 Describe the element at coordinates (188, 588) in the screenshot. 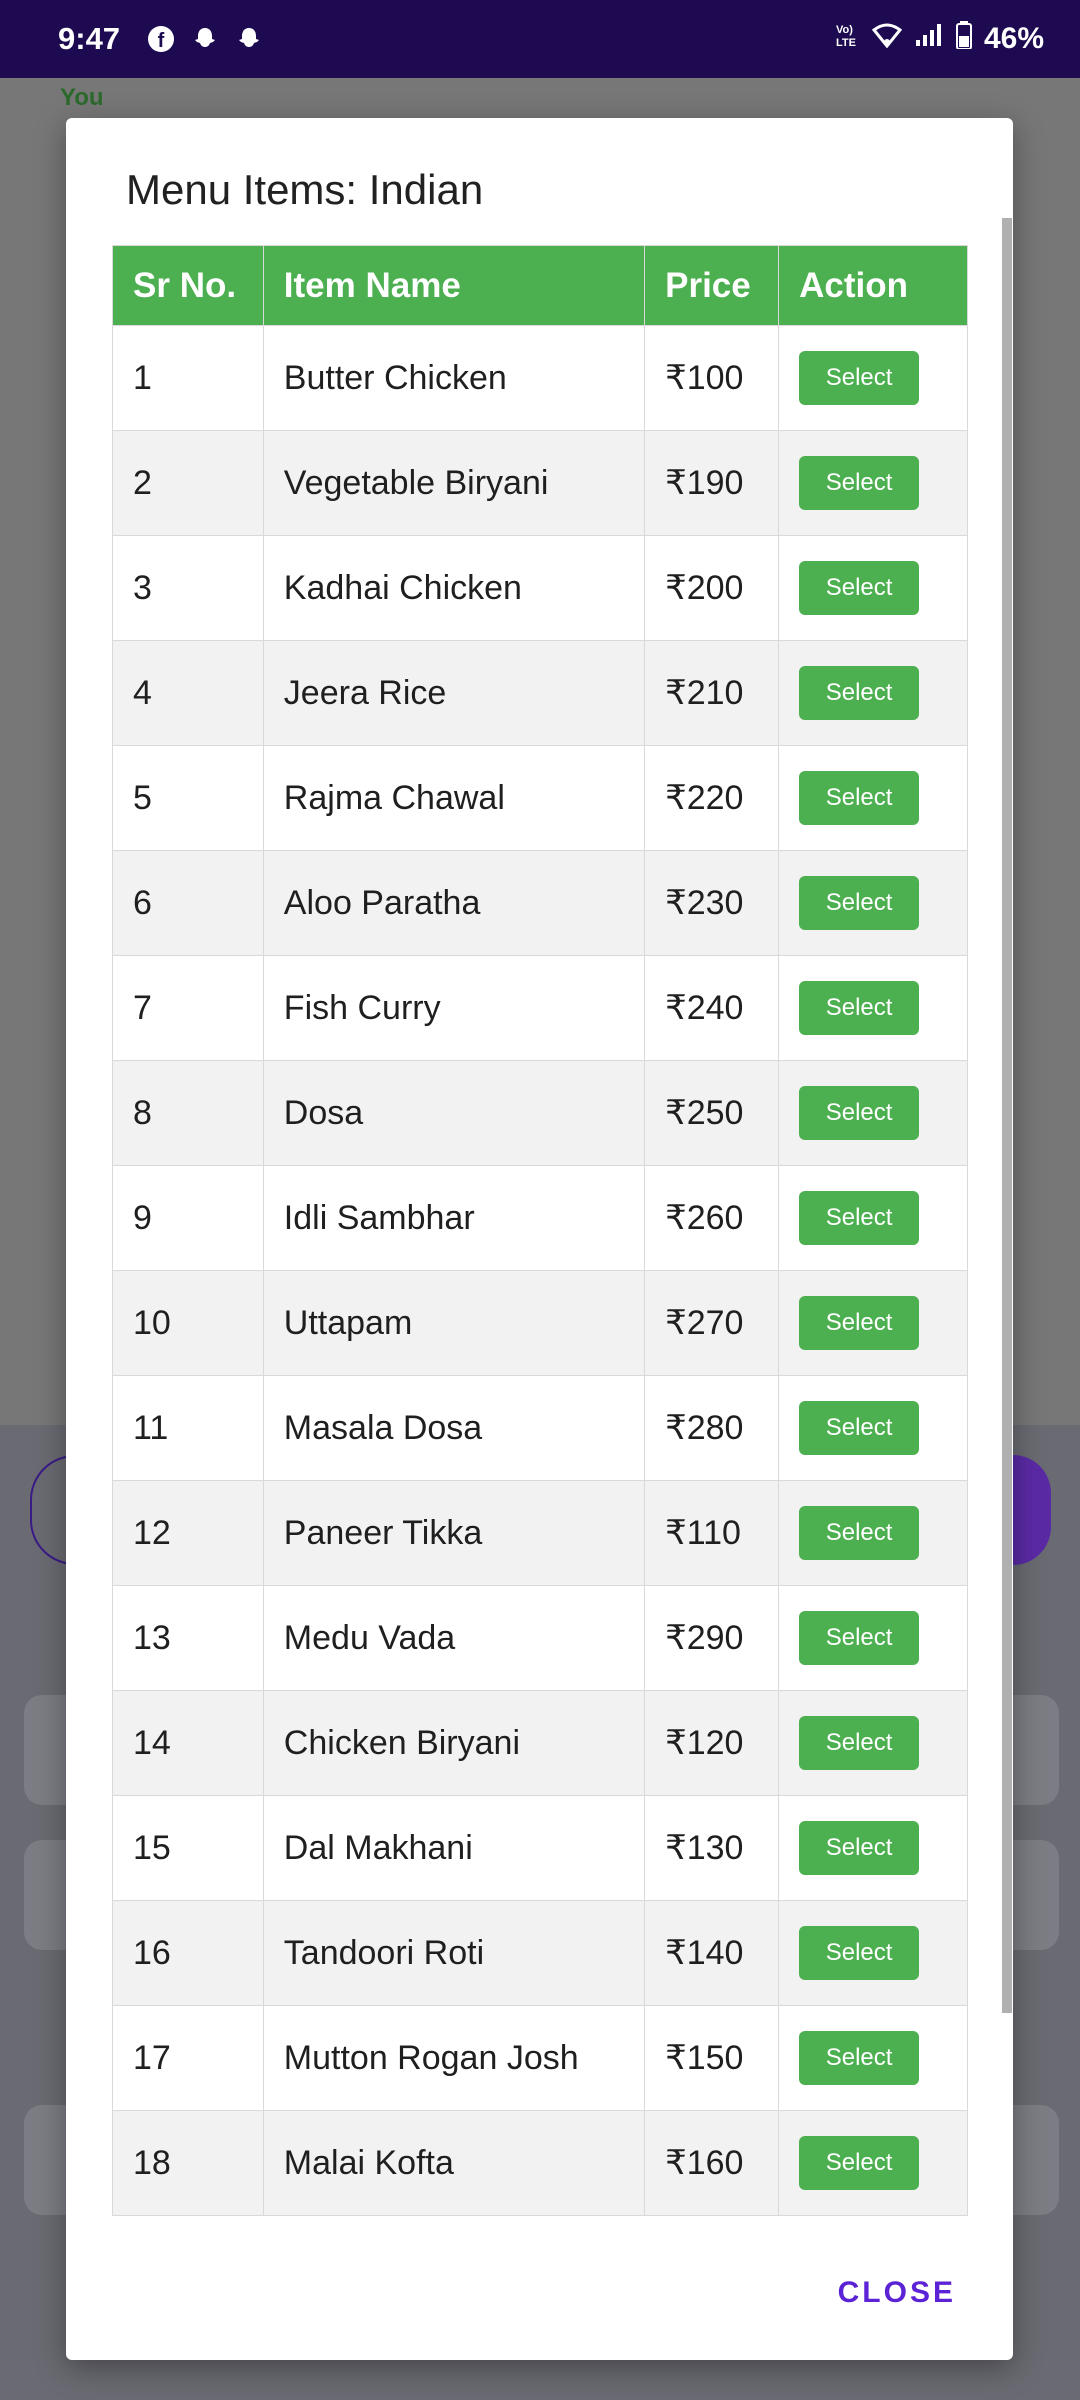

I see `sr-cell: 3` at that location.